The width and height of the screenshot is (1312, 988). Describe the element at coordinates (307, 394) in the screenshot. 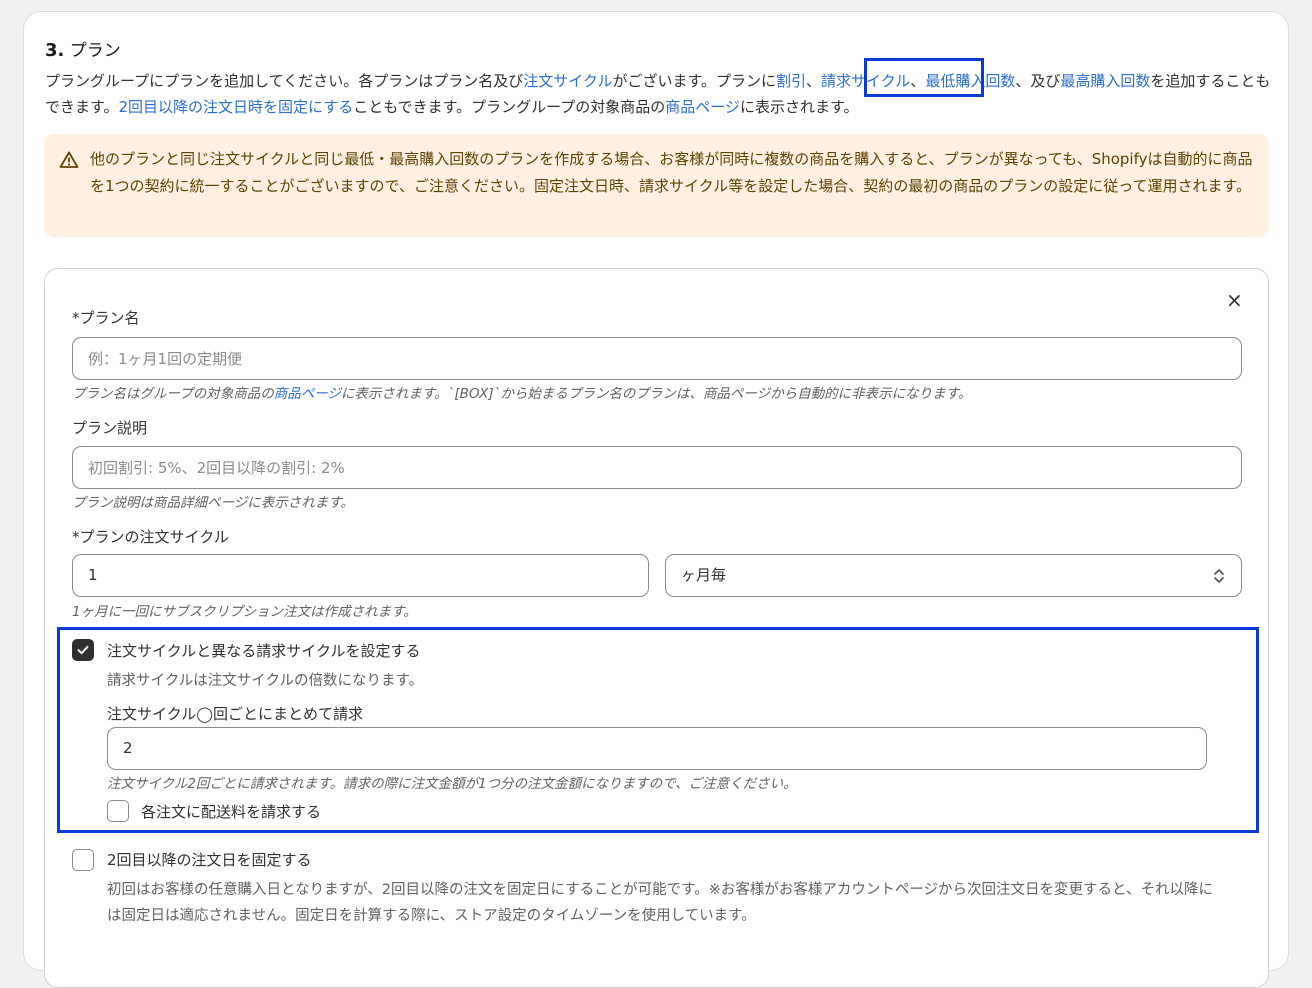

I see `plan-name-product-page-link: 商品ページ` at that location.